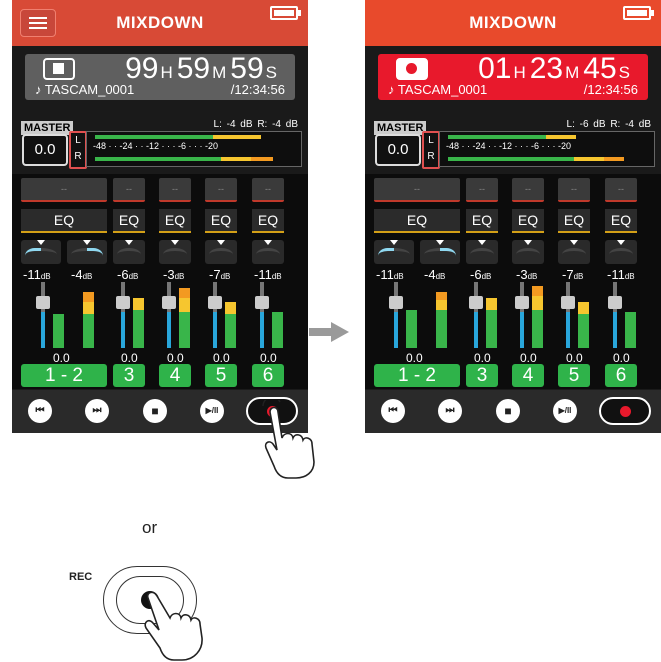 This screenshot has width=661, height=662. Describe the element at coordinates (481, 274) in the screenshot. I see `channel-gain: -6dB` at that location.